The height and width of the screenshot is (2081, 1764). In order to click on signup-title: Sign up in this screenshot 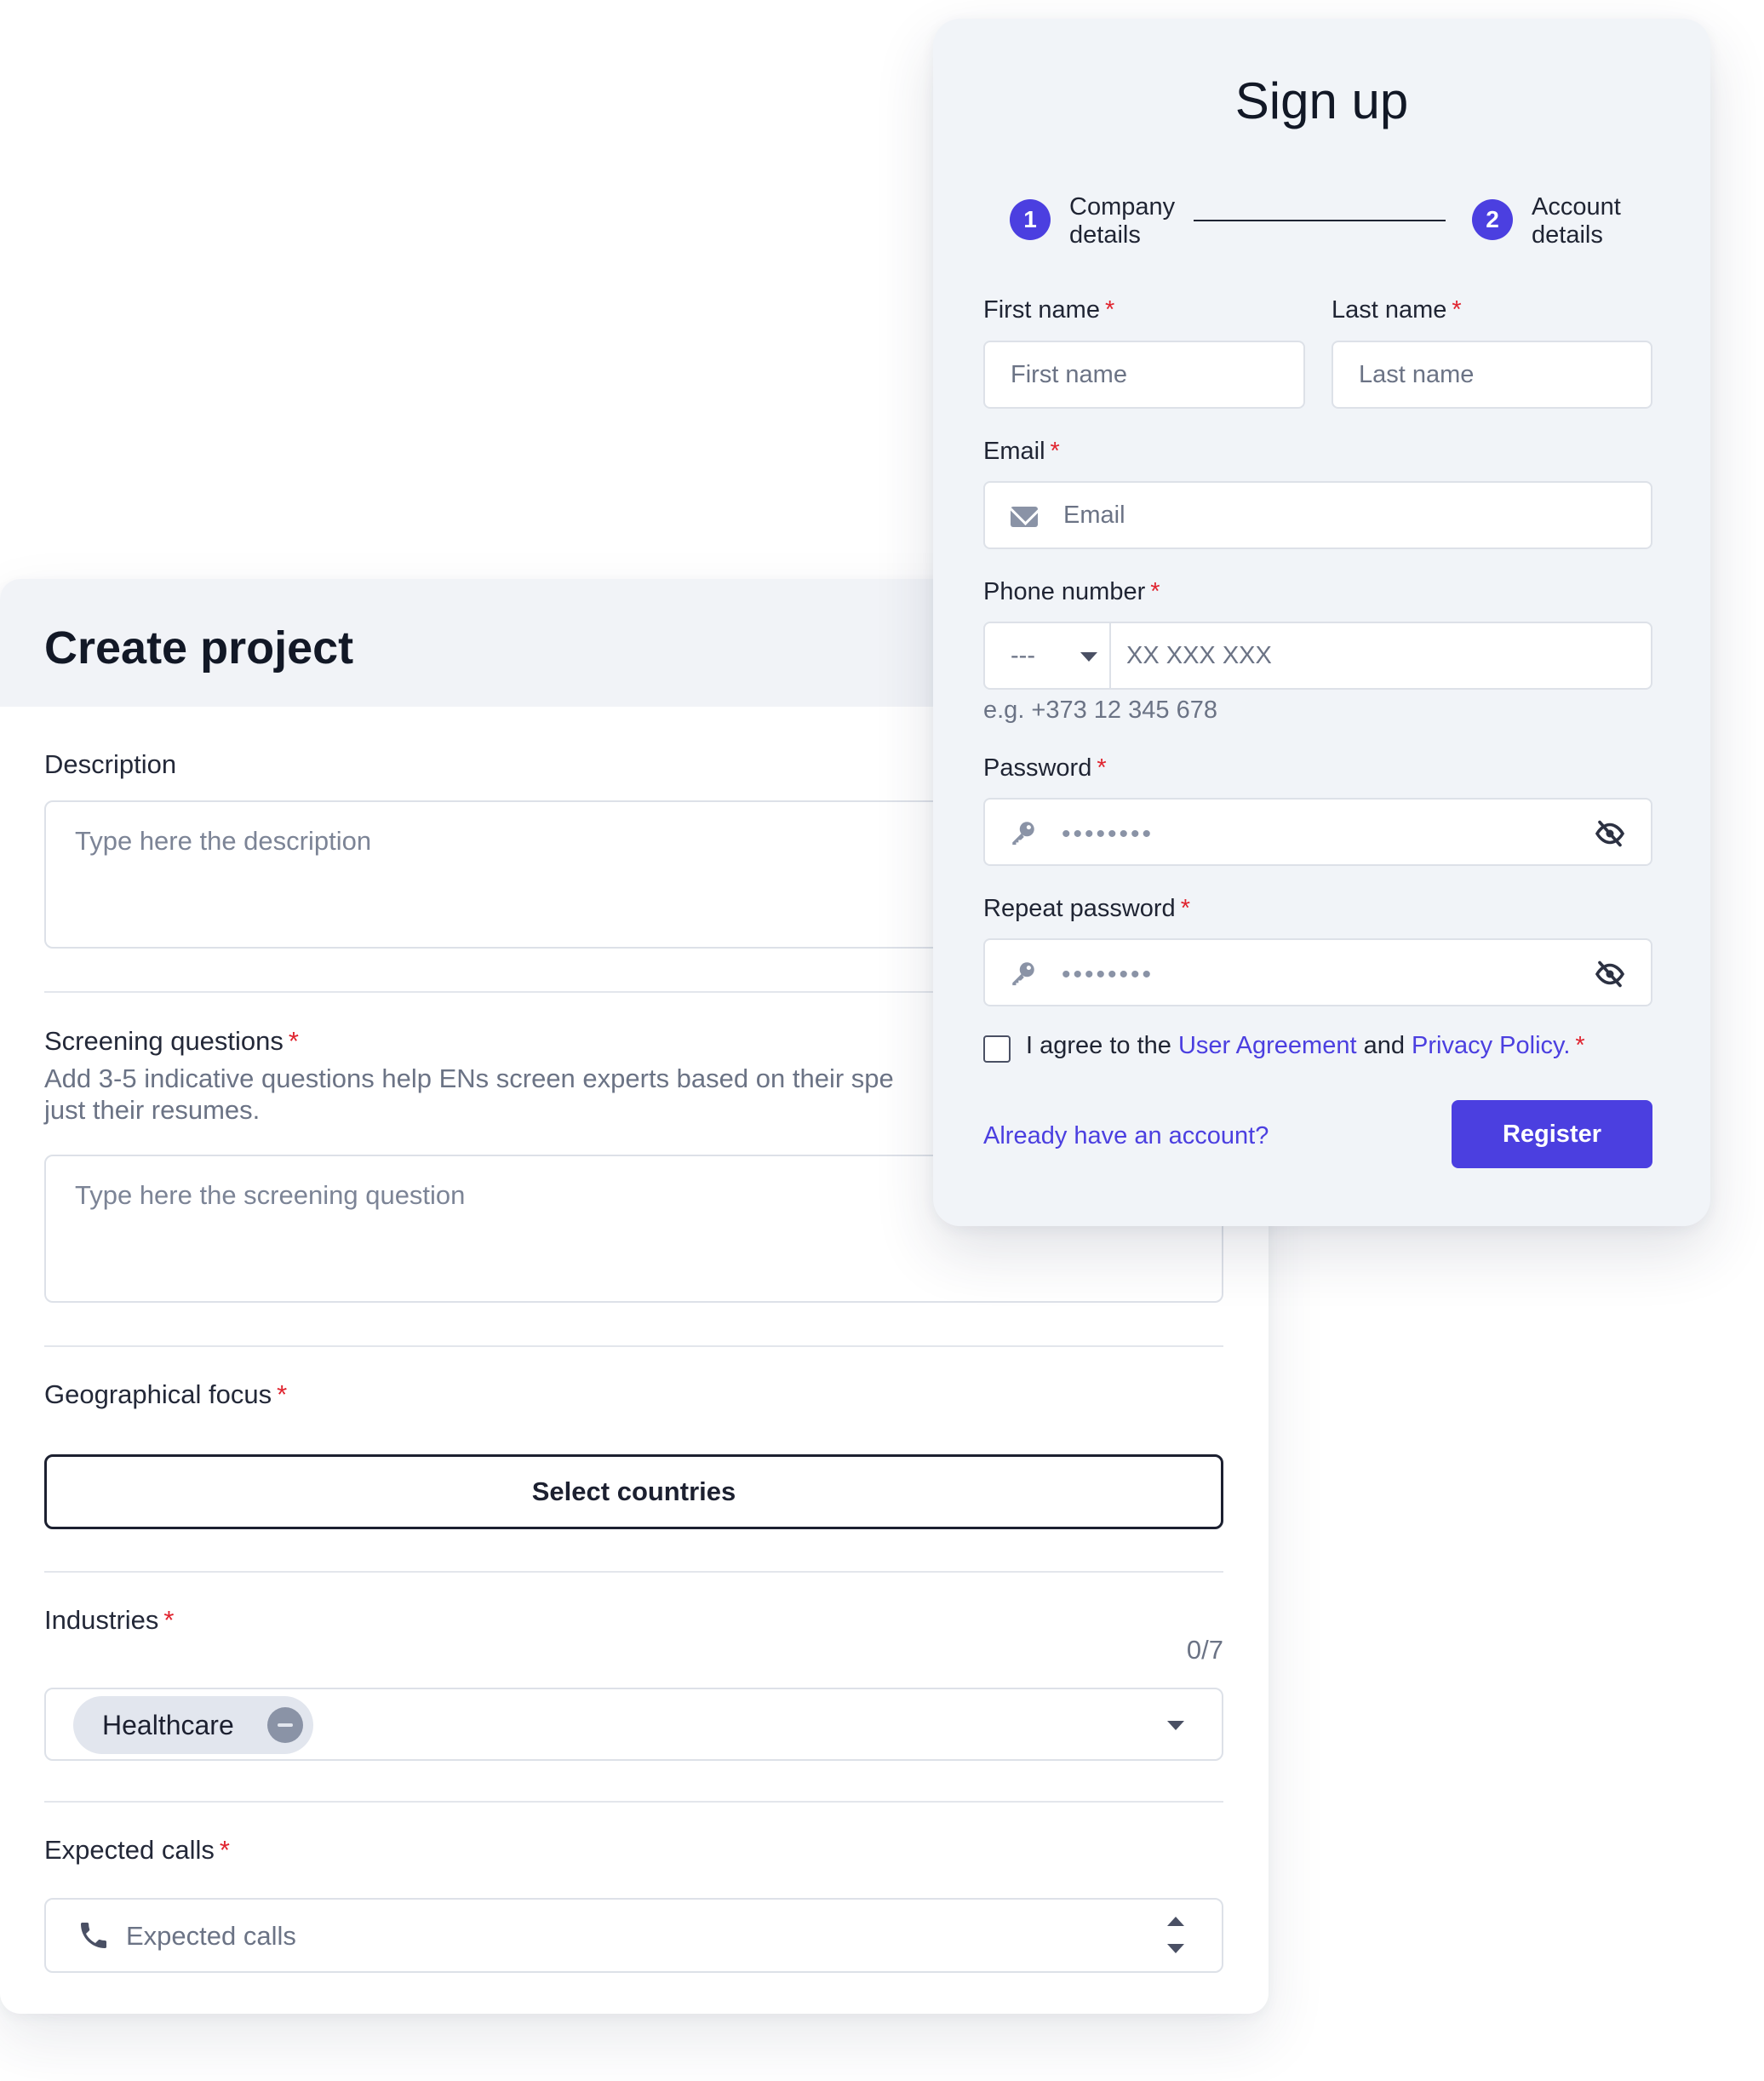, I will do `click(1321, 101)`.